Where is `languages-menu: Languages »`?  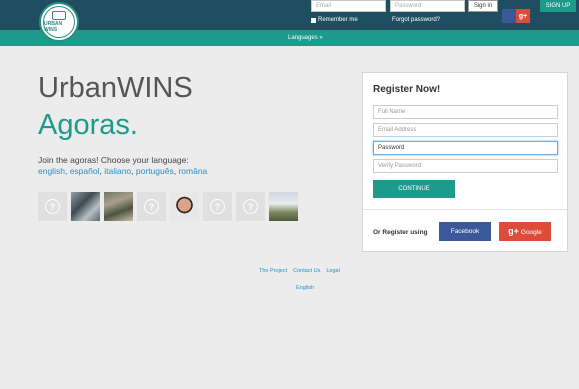
languages-menu: Languages » is located at coordinates (305, 38).